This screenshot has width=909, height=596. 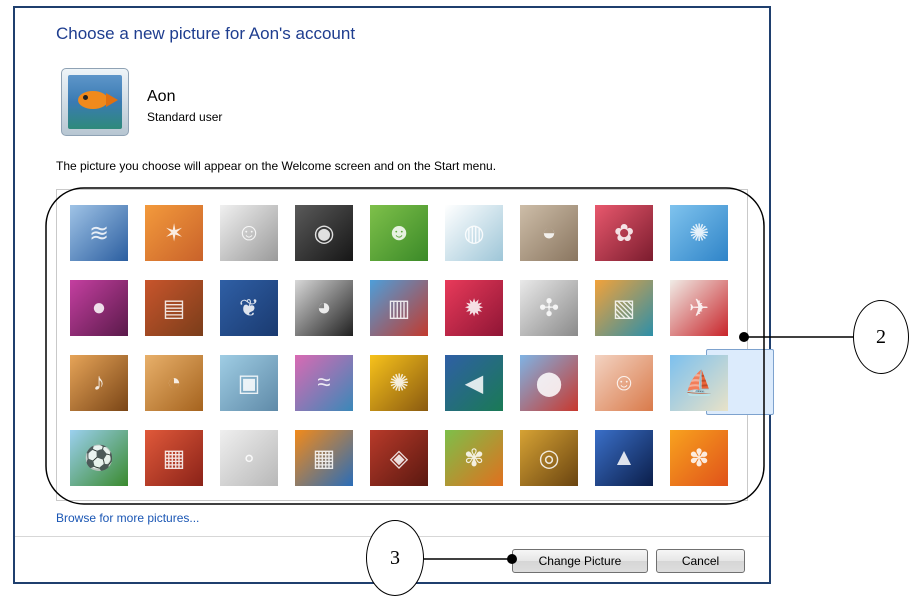 I want to click on hot-air-balloon-icon: ⬤, so click(x=549, y=383).